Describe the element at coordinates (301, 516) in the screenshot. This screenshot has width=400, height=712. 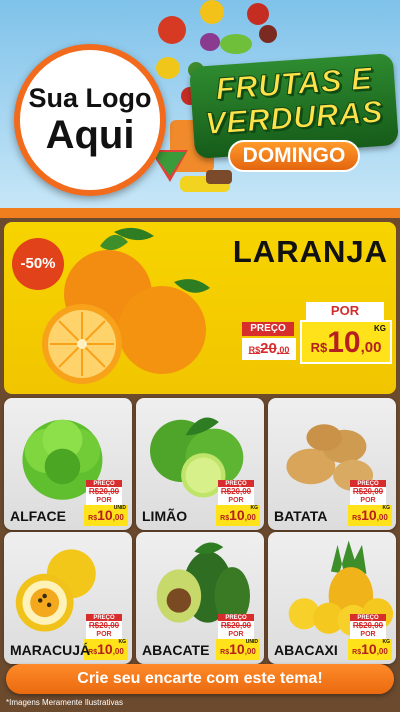
I see `product-name: BATATA` at that location.